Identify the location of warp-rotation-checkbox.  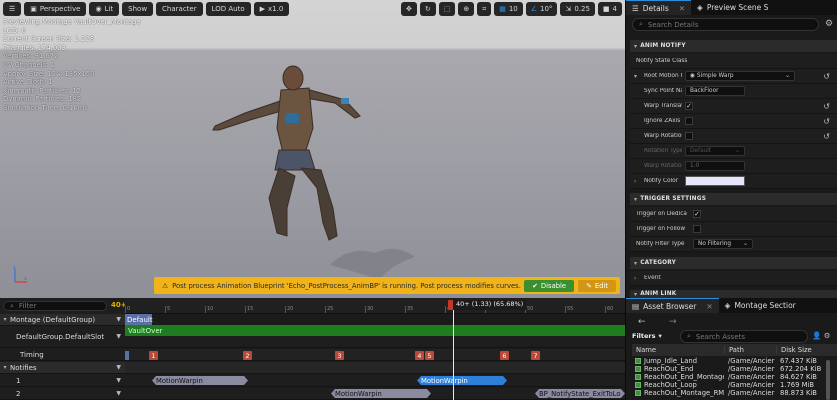
(689, 136).